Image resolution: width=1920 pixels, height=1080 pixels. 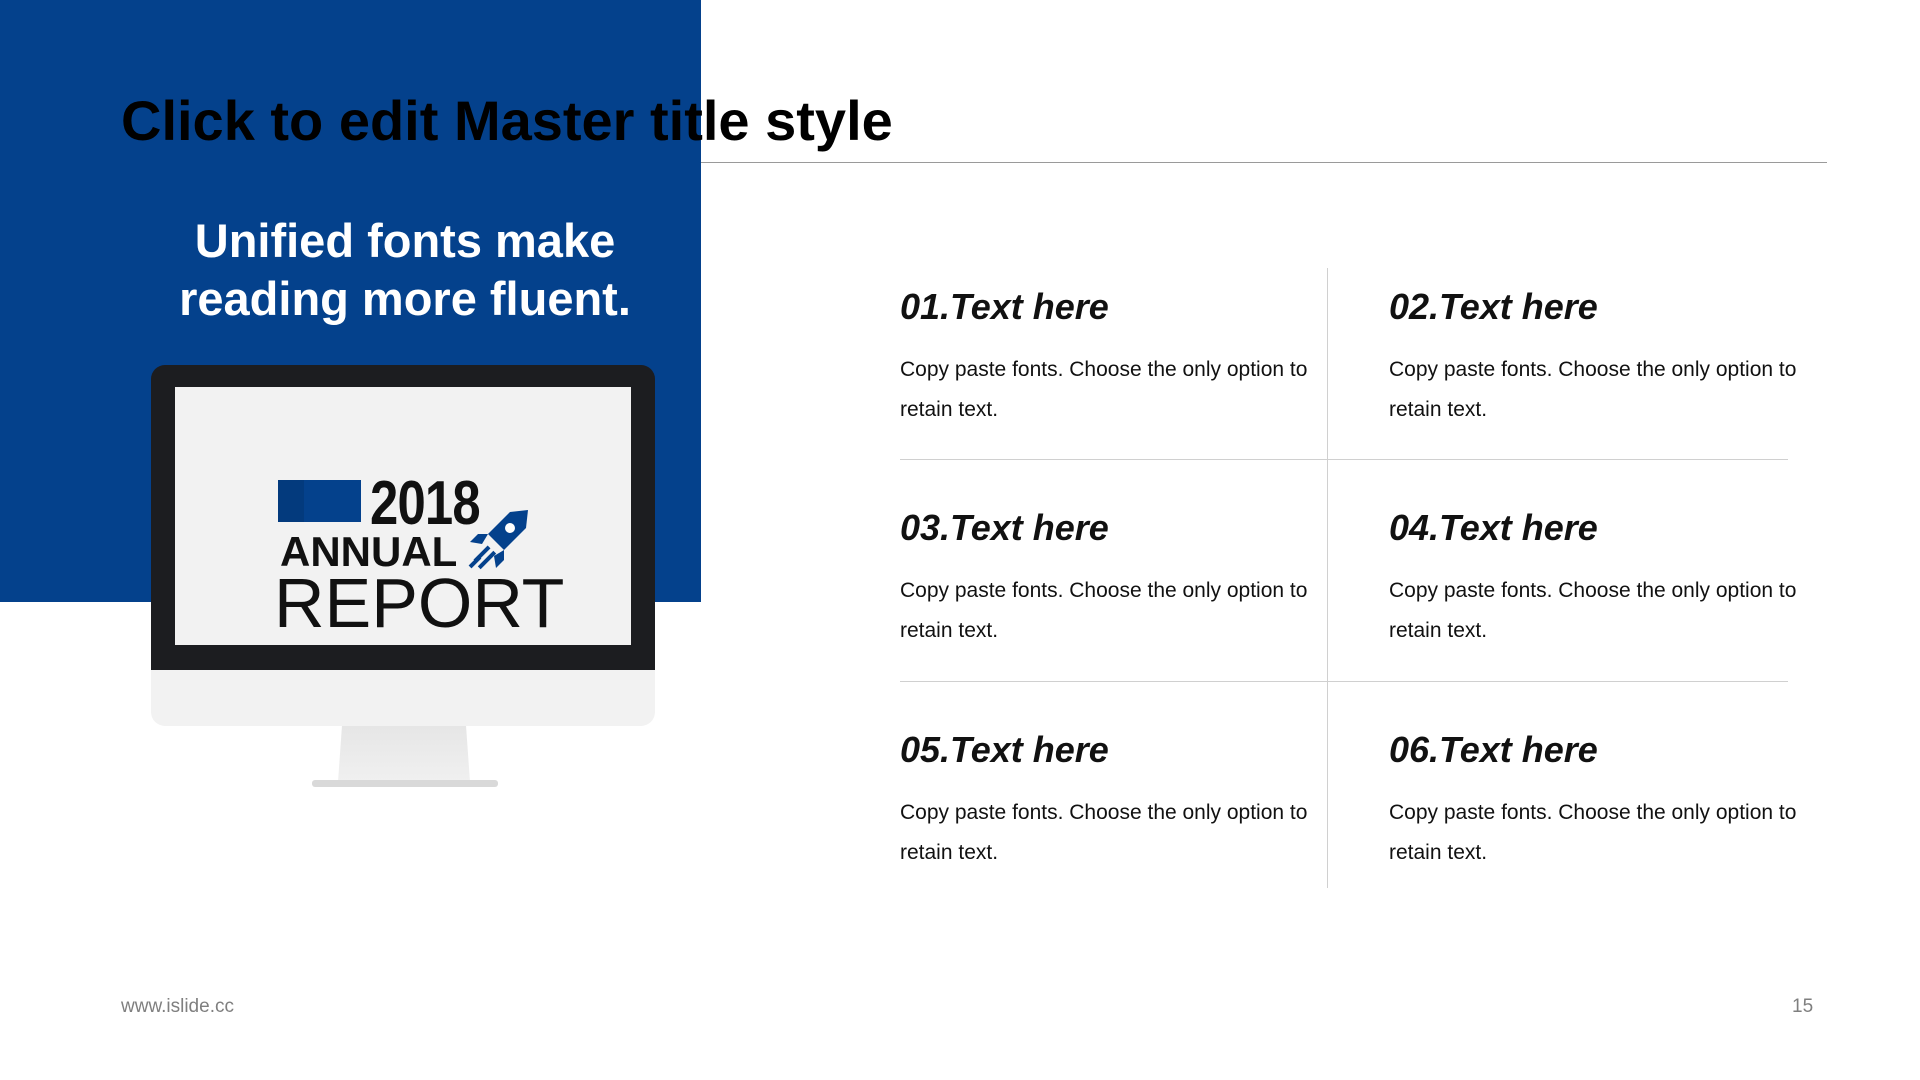 What do you see at coordinates (1599, 307) in the screenshot?
I see `item-title: 02.Text here` at bounding box center [1599, 307].